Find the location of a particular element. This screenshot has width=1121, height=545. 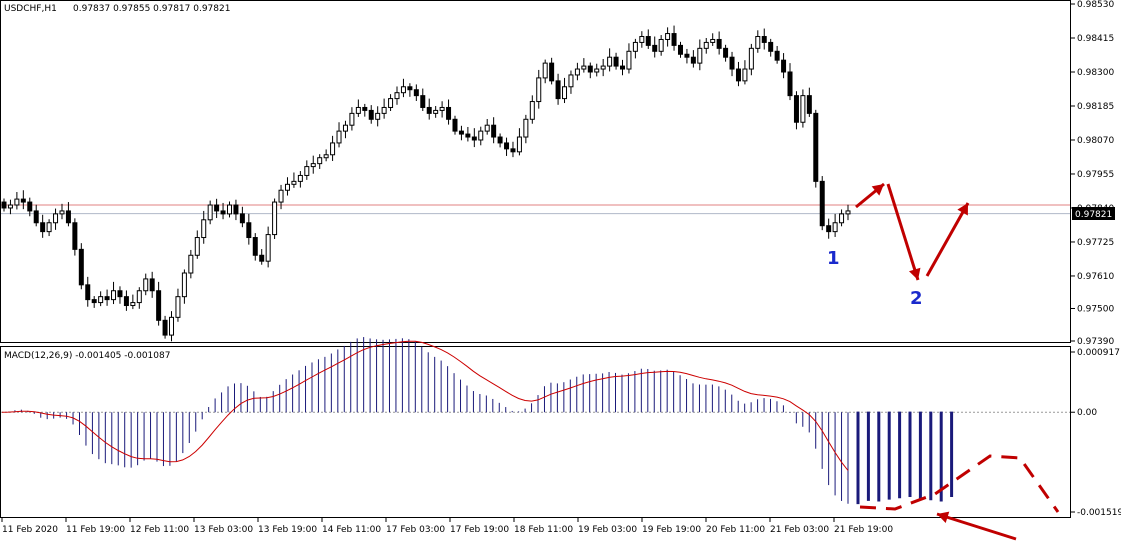

time-tick-label: 14 Feb 11:00 is located at coordinates (351, 530).